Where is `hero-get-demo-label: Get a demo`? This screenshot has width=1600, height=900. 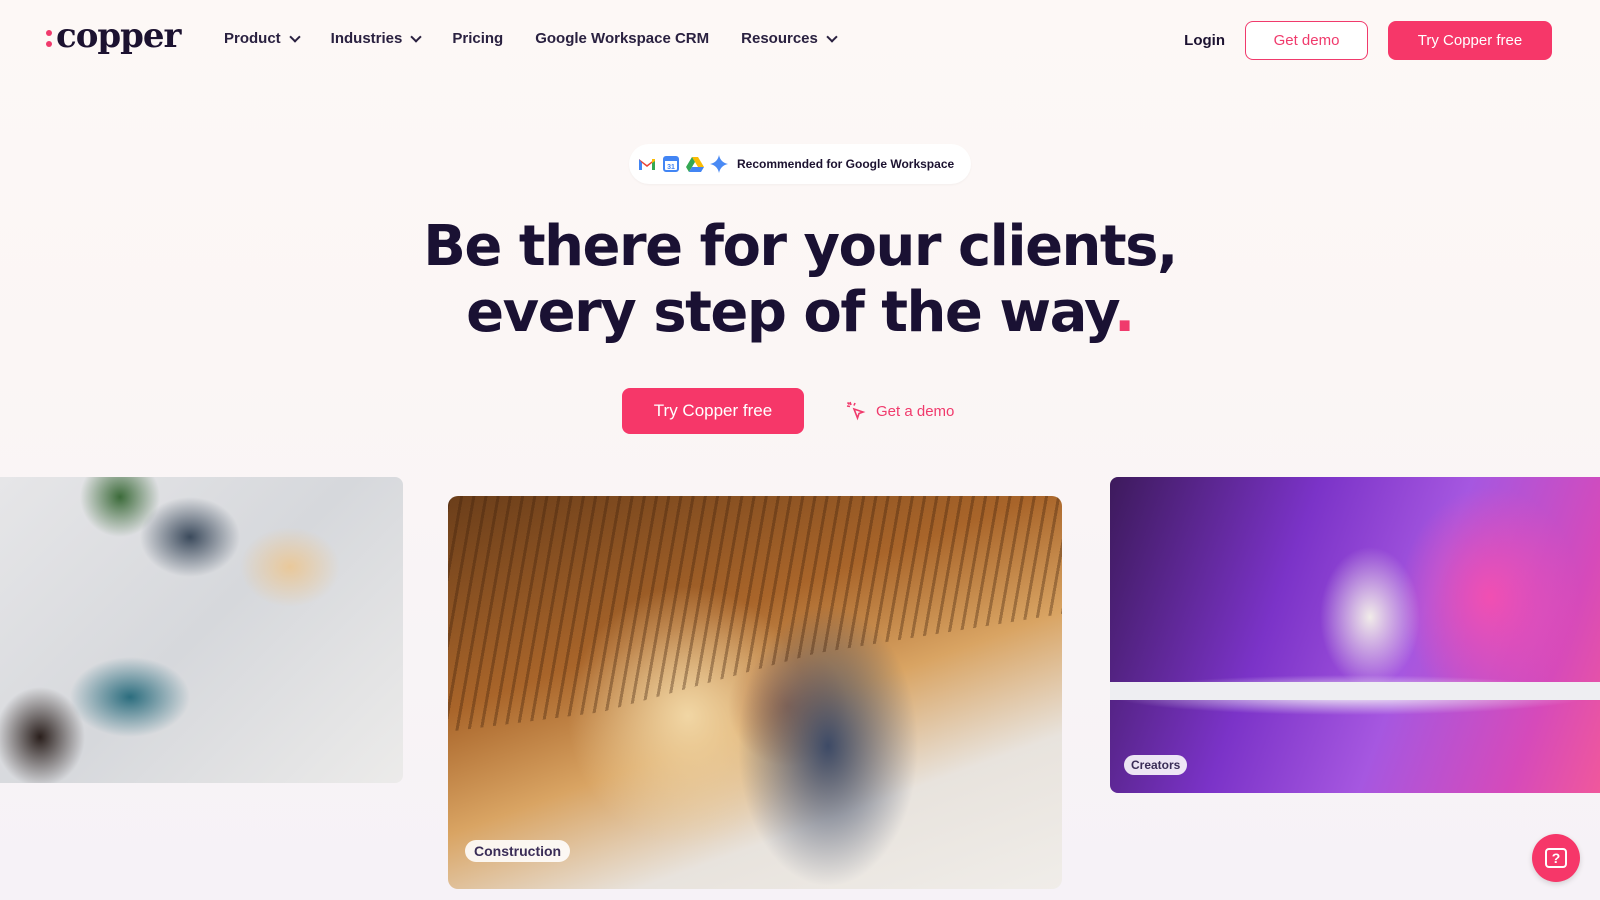
hero-get-demo-label: Get a demo is located at coordinates (915, 411).